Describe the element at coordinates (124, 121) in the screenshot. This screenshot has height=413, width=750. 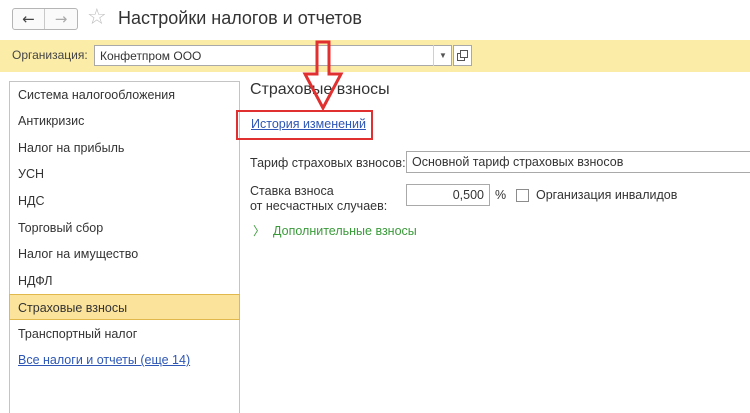
I see `sidebar-item-anticrisis: Антикризис` at that location.